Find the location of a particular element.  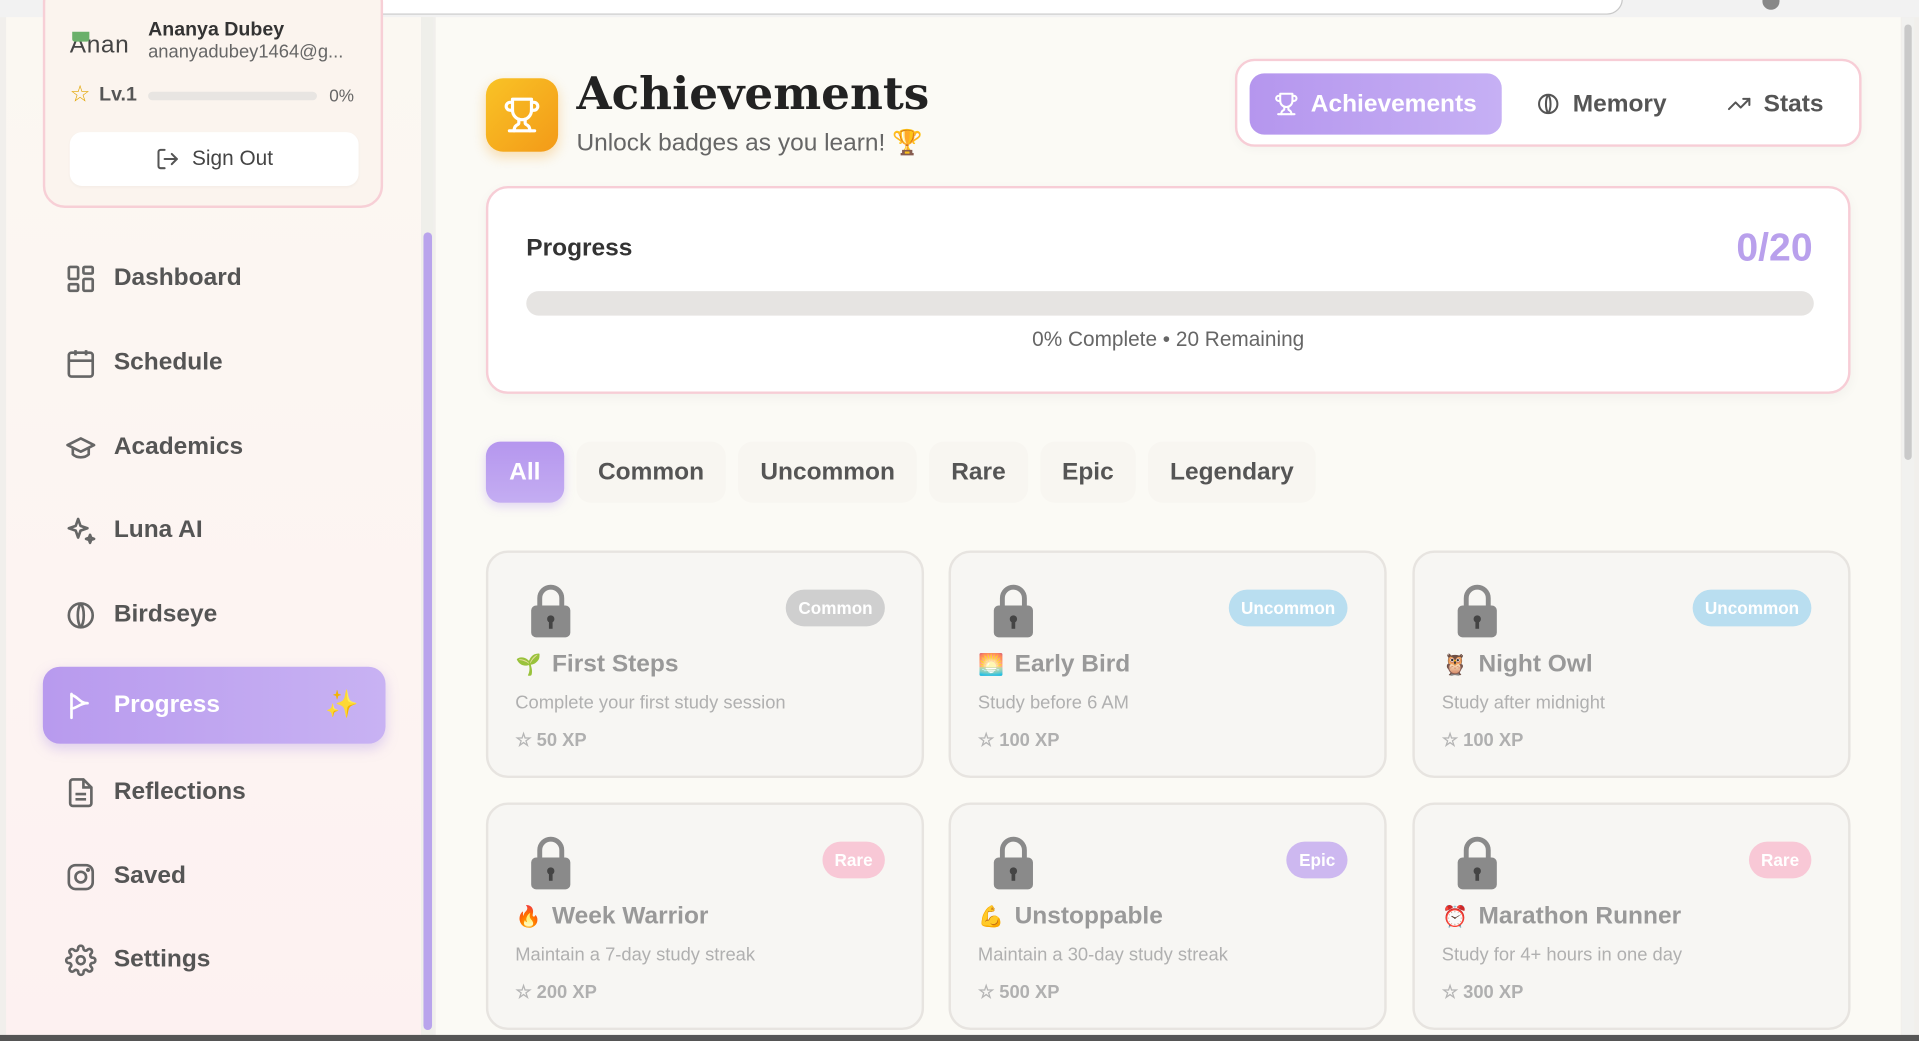

filter-uncommon: Uncommon is located at coordinates (827, 472).